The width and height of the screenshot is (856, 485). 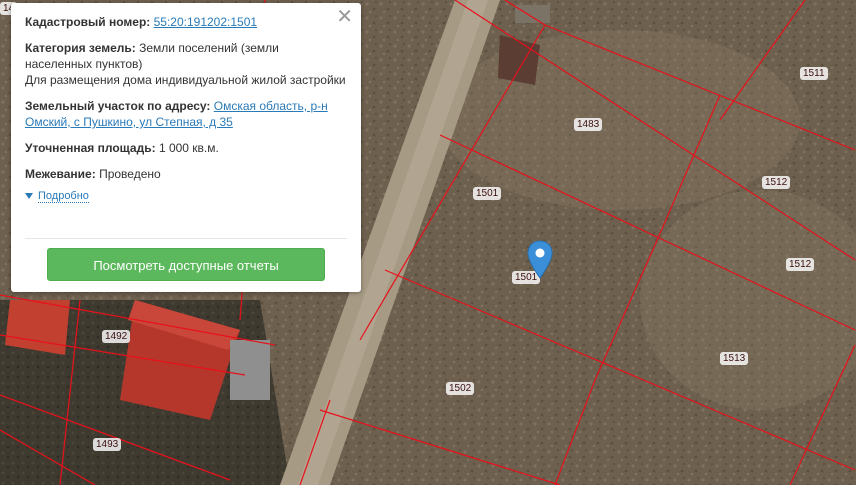 I want to click on triangle-down-icon, so click(x=29, y=196).